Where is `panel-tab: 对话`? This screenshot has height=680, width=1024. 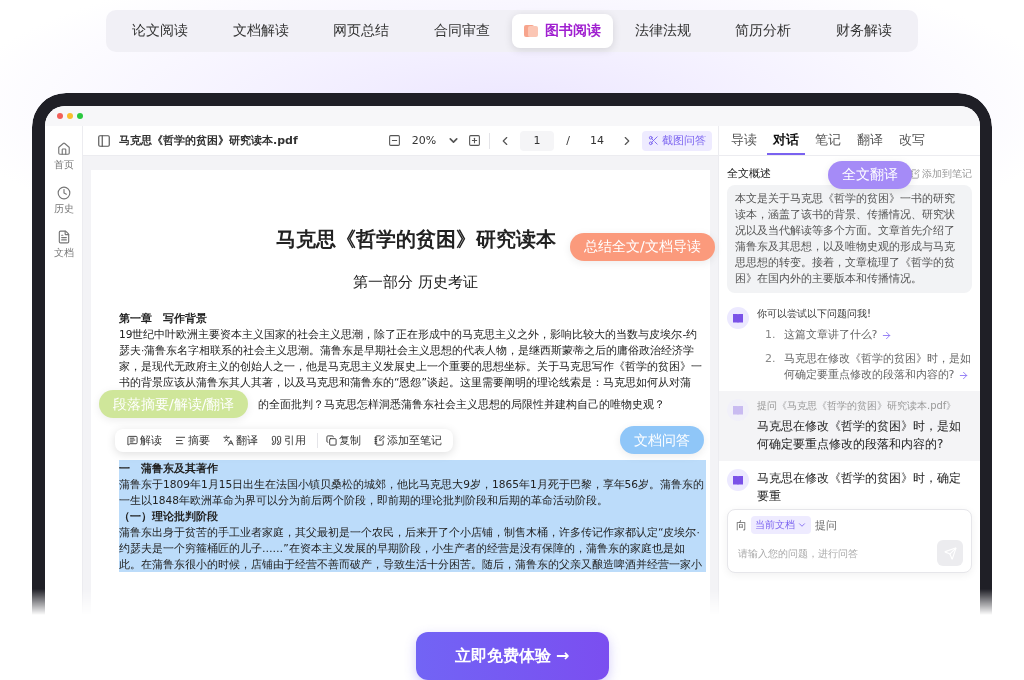 panel-tab: 对话 is located at coordinates (786, 140).